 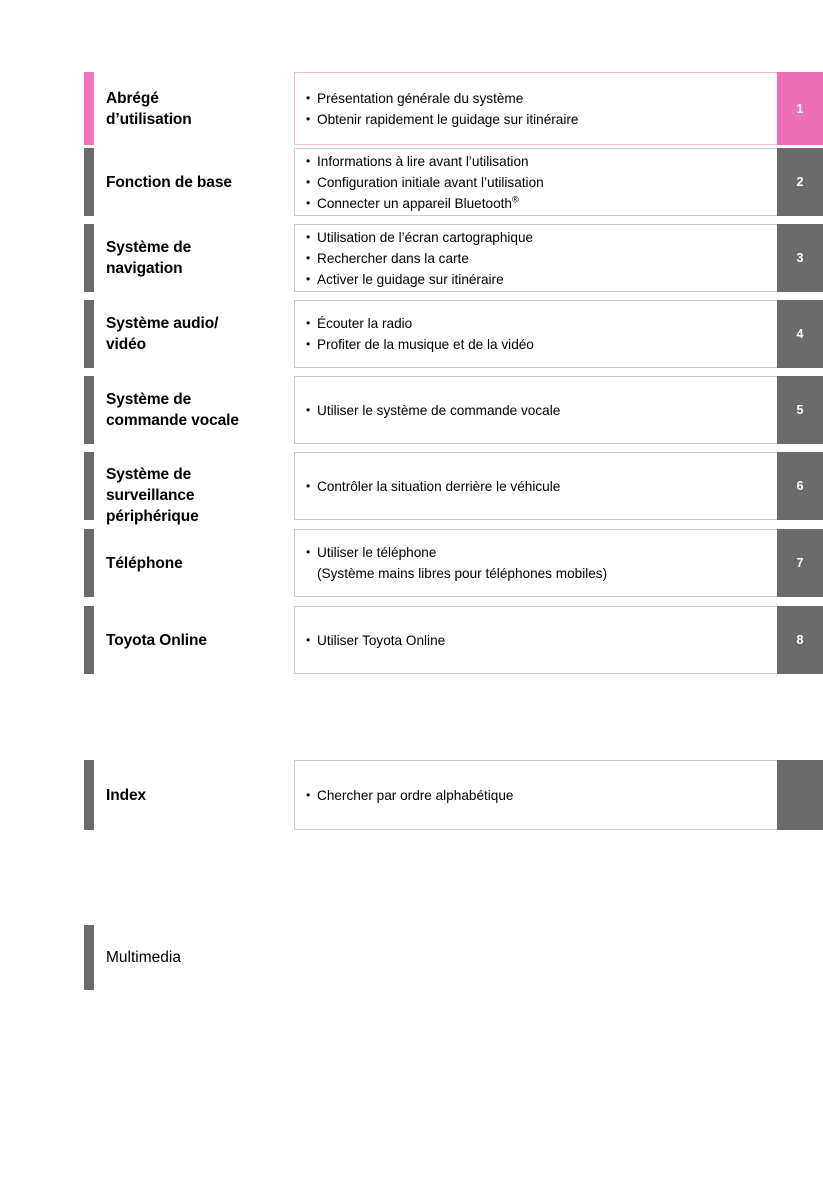 I want to click on topic-item: Rechercher dans la carte, so click(x=538, y=258).